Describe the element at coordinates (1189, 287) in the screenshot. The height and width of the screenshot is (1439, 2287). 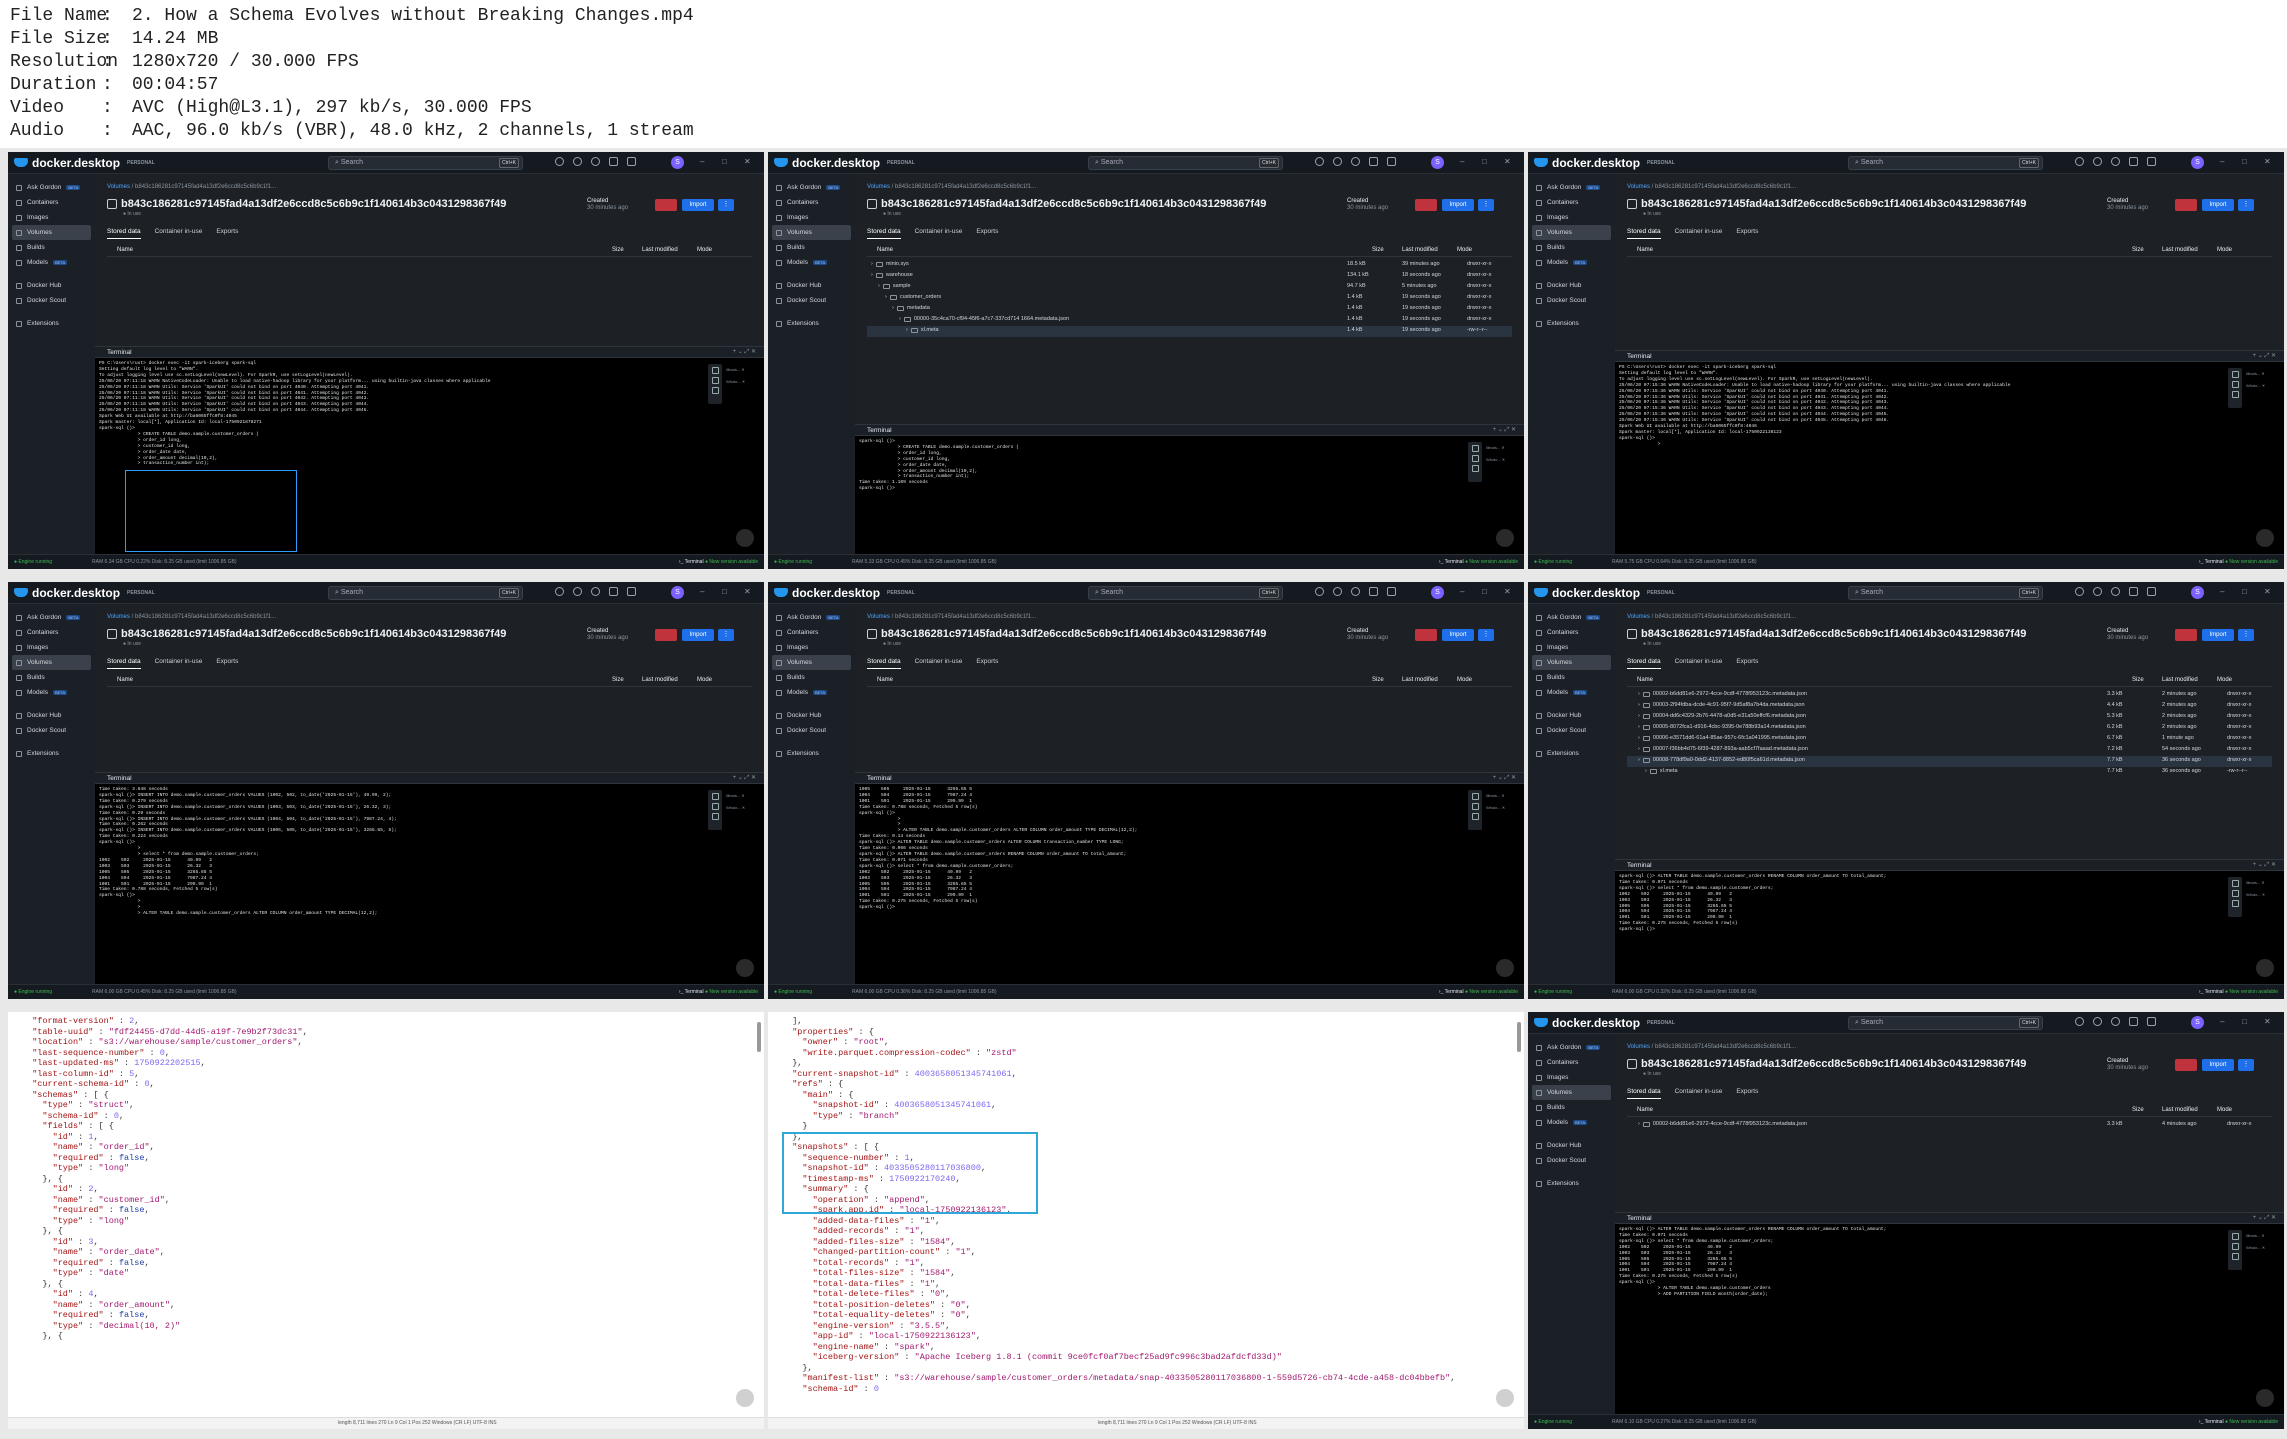
I see `file-row: › sample 94.7 kB 5 minutes ago drwxr-xr-x` at that location.